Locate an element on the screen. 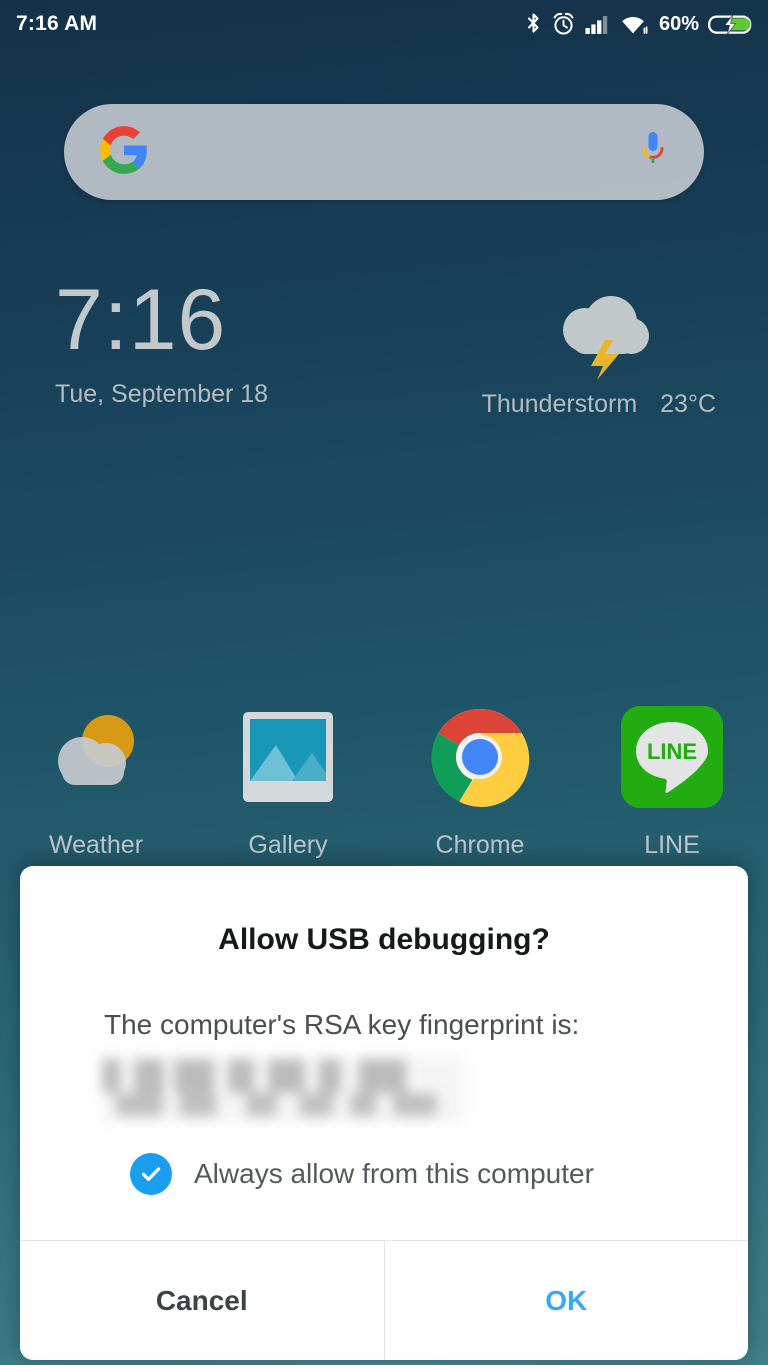  app-line: LINE LINE is located at coordinates (672, 782).